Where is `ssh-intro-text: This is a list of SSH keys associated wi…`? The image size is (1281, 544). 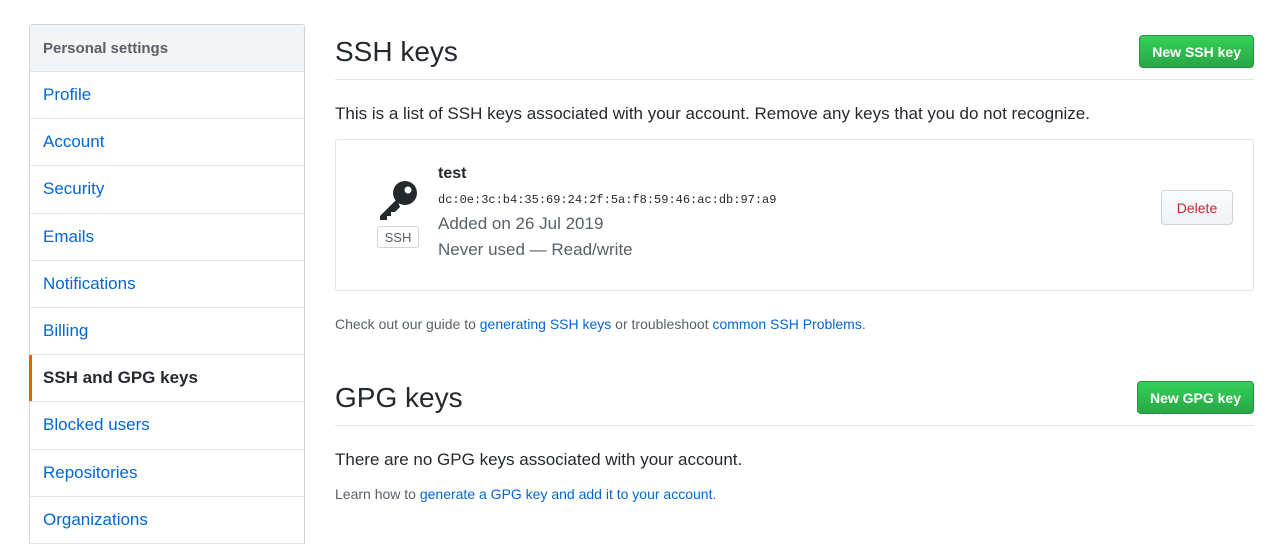 ssh-intro-text: This is a list of SSH keys associated wi… is located at coordinates (712, 113).